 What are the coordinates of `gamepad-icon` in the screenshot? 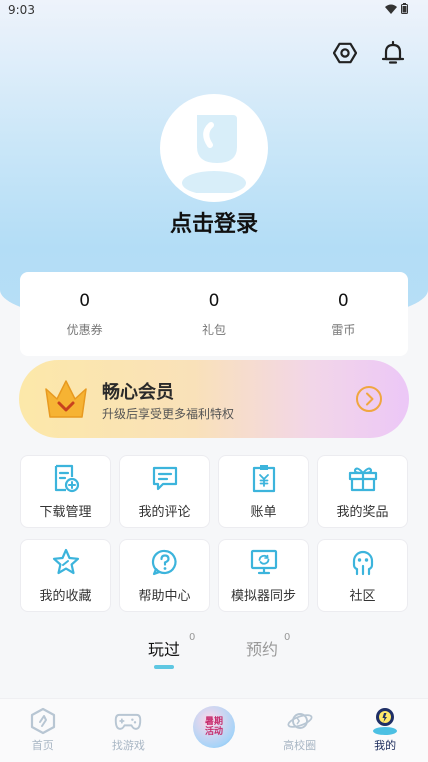 It's located at (128, 721).